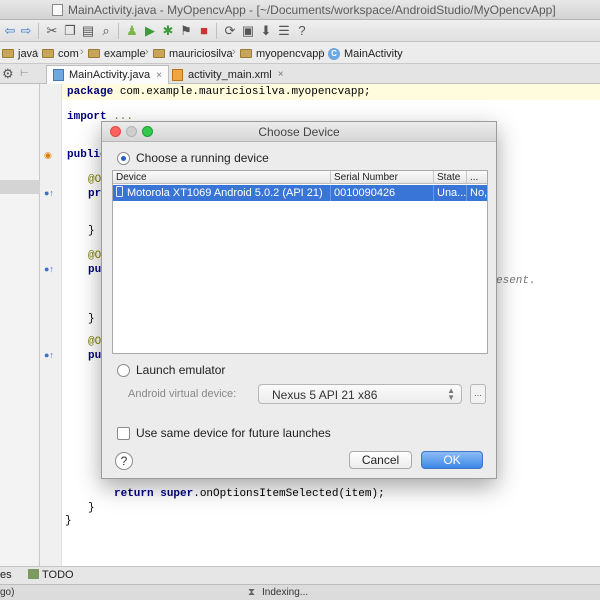 Image resolution: width=600 pixels, height=600 pixels. I want to click on phone-icon, so click(119, 191).